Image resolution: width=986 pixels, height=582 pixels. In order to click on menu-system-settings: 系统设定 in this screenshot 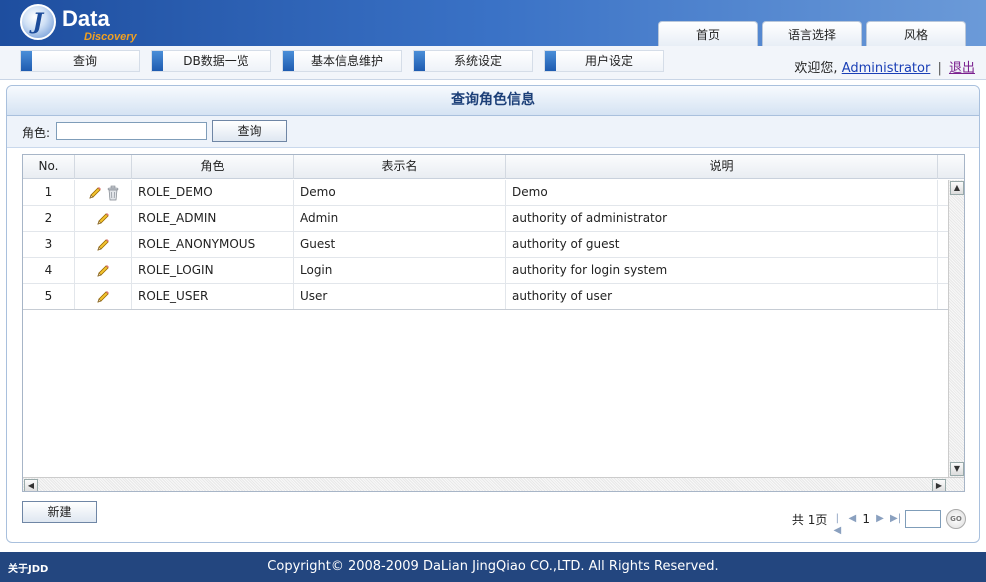, I will do `click(473, 61)`.